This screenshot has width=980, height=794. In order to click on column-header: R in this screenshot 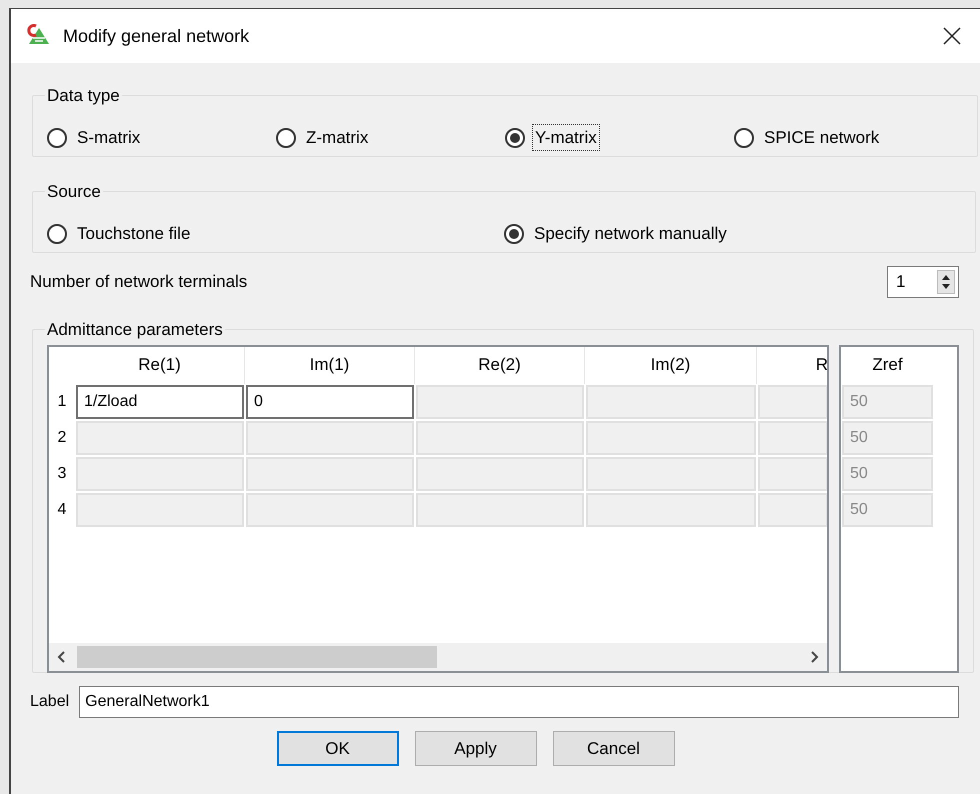, I will do `click(792, 365)`.